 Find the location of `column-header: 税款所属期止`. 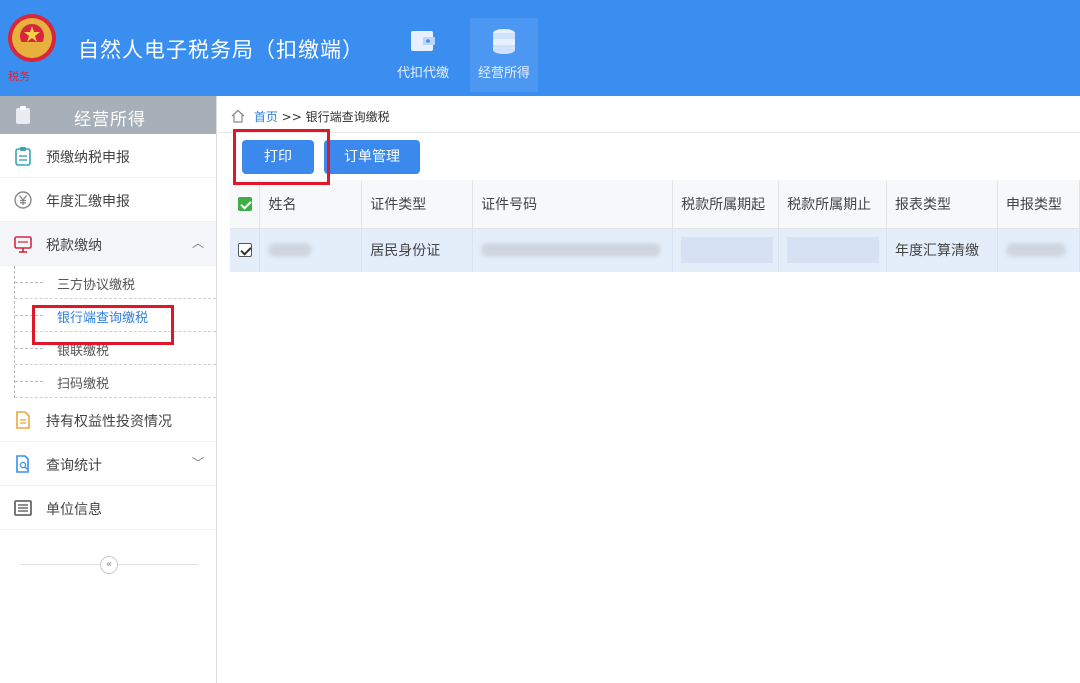

column-header: 税款所属期止 is located at coordinates (833, 204).